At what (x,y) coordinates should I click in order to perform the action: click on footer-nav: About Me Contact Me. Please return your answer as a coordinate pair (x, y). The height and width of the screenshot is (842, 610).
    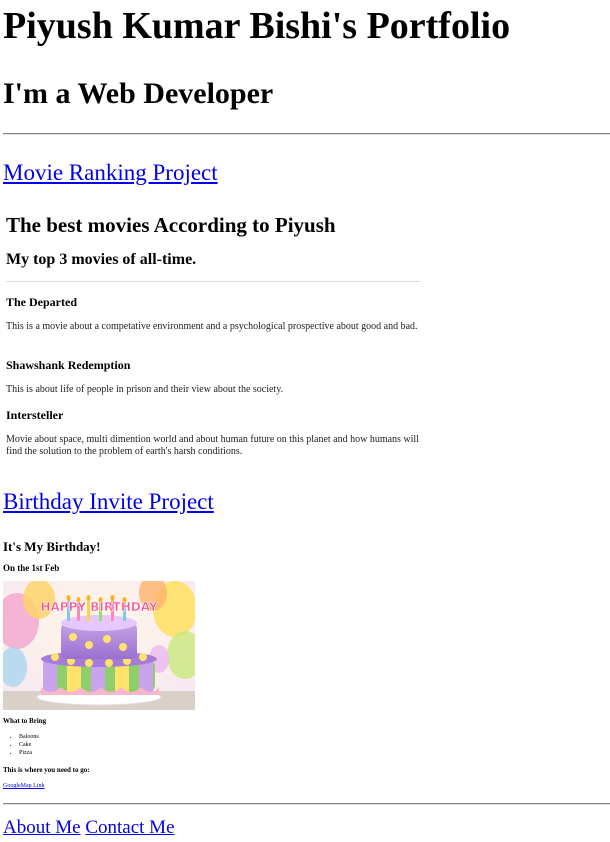
    Looking at the image, I should click on (89, 828).